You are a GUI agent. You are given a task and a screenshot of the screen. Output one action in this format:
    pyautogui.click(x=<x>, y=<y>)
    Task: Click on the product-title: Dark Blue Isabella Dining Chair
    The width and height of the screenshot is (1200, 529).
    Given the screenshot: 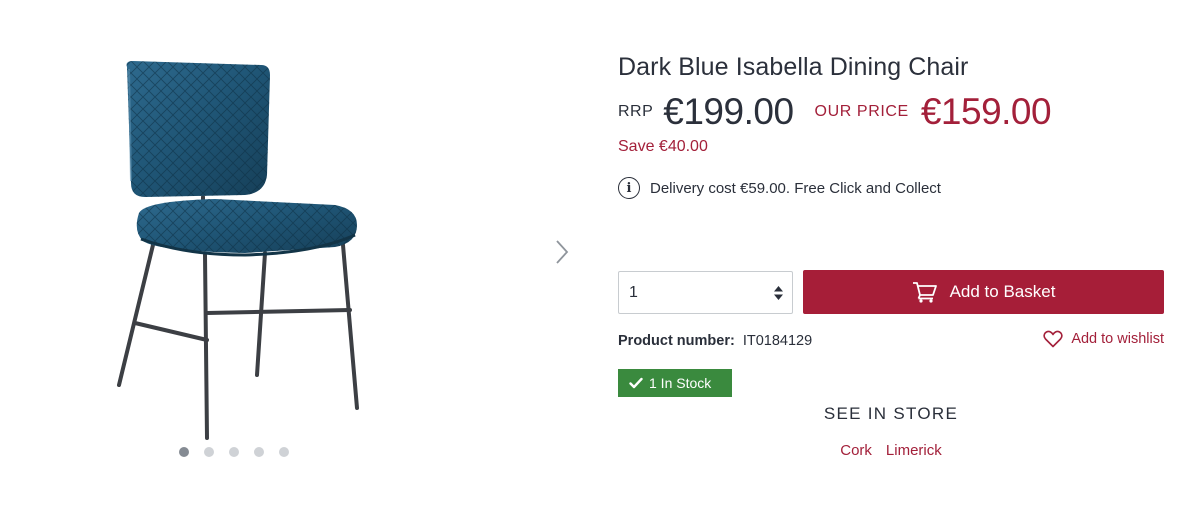 What is the action you would take?
    pyautogui.click(x=793, y=67)
    